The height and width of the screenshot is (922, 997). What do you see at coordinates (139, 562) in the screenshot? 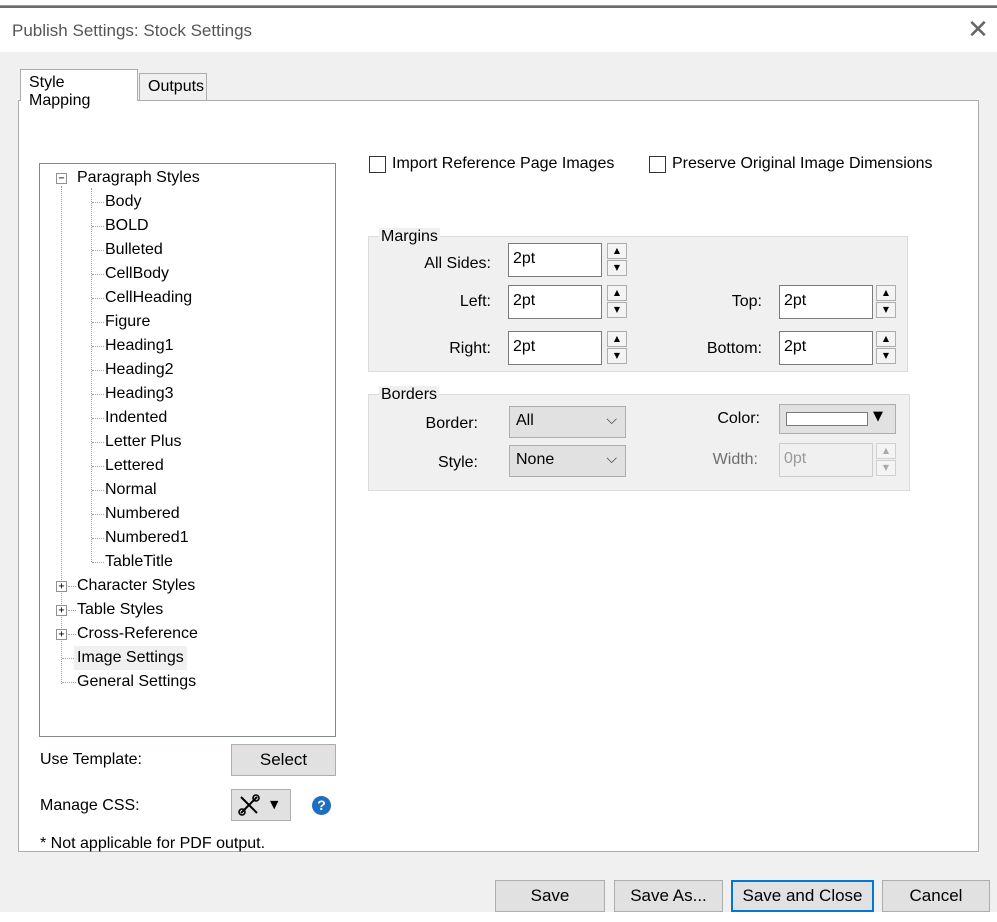
I see `tree-item-tabletitle: TableTitle` at bounding box center [139, 562].